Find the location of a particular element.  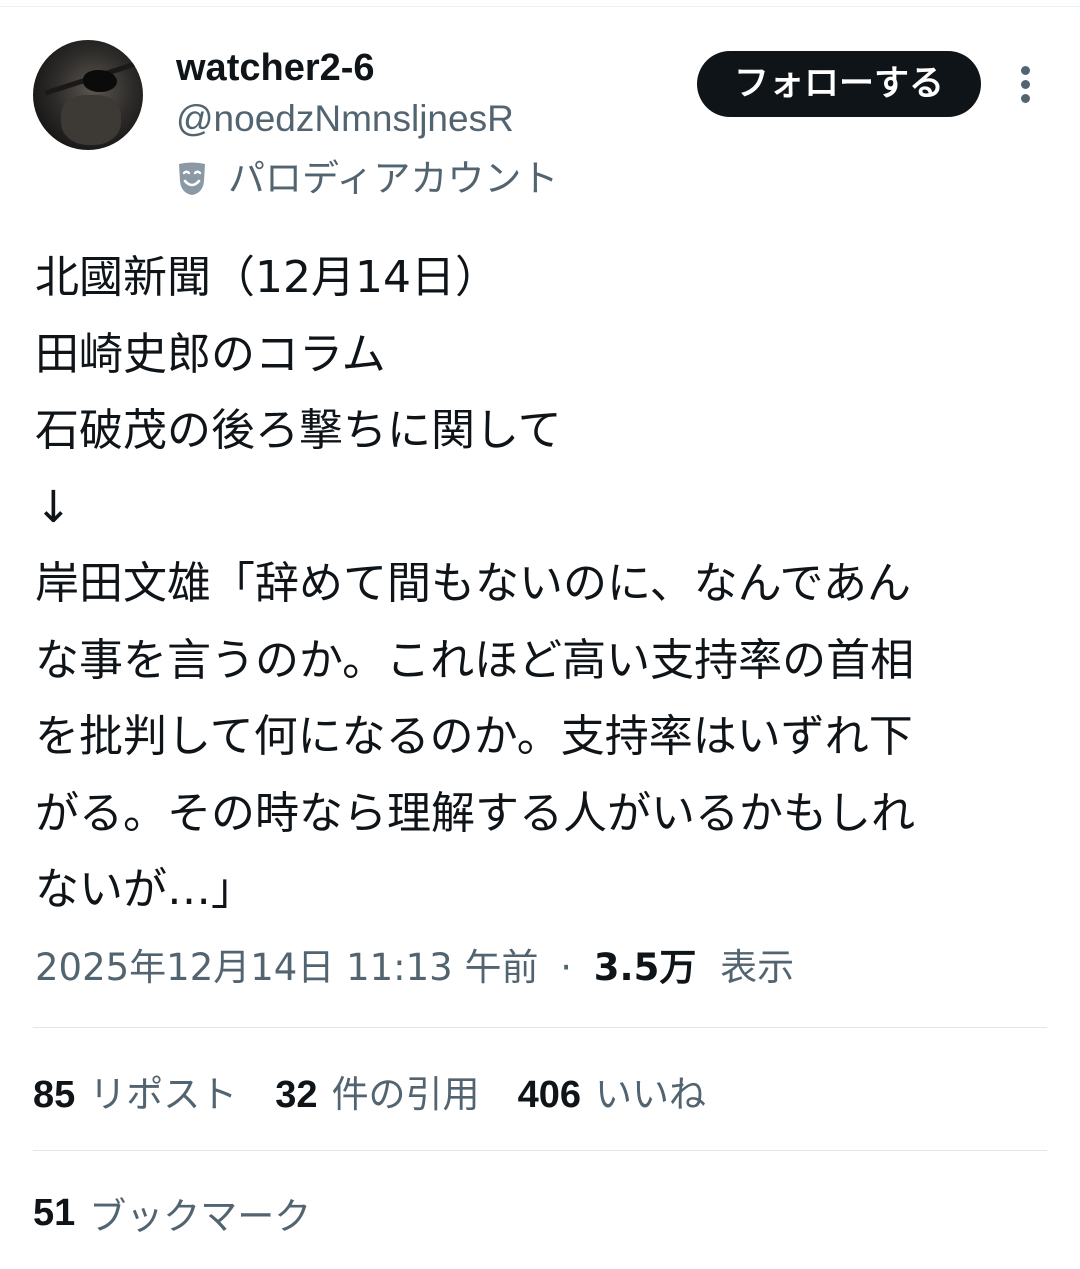

repost-count: 85 is located at coordinates (54, 1095).